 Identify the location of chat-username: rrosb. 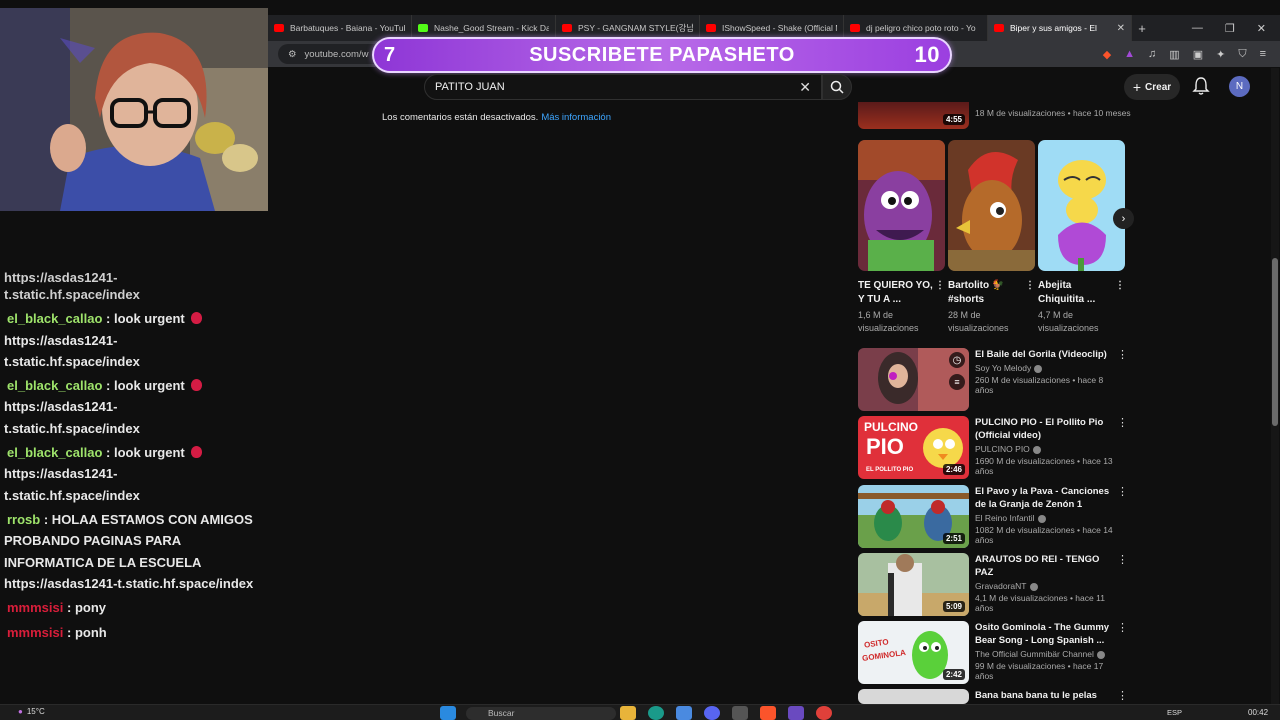
(22, 519).